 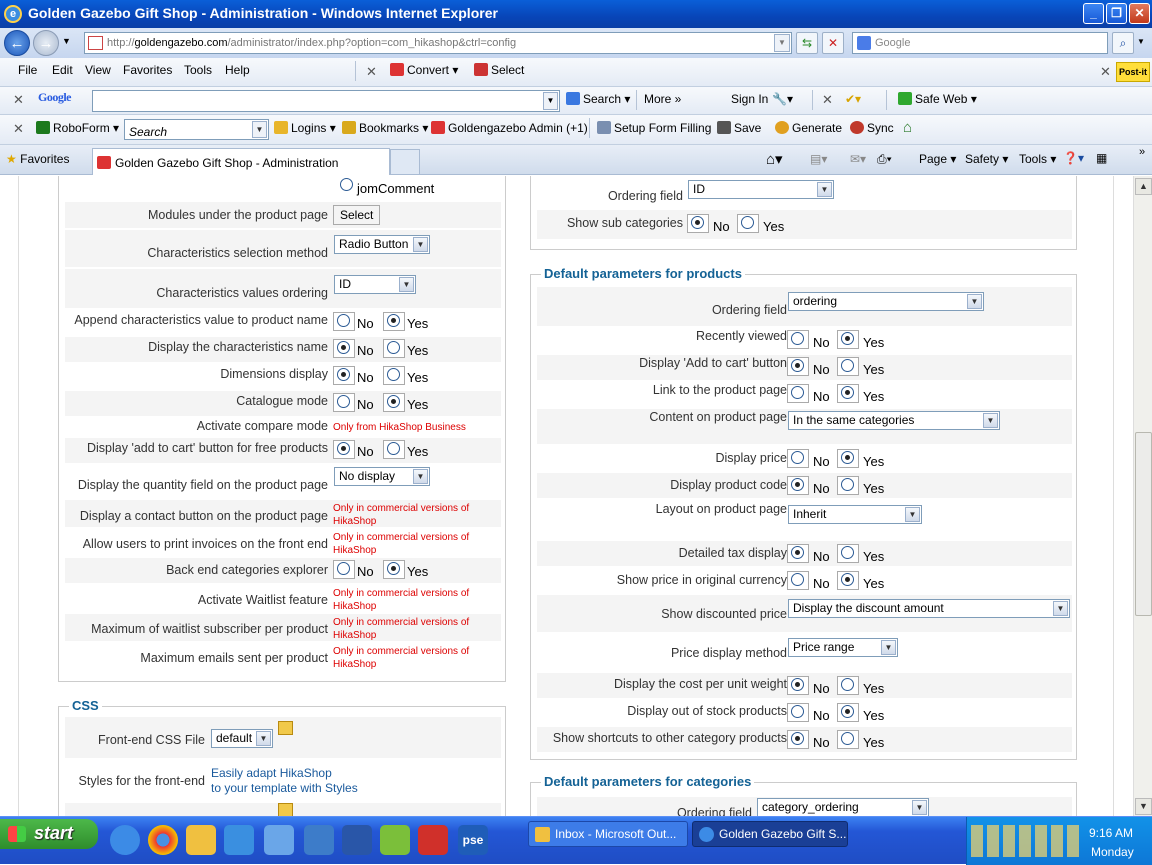 I want to click on new-tab-button, so click(x=405, y=162).